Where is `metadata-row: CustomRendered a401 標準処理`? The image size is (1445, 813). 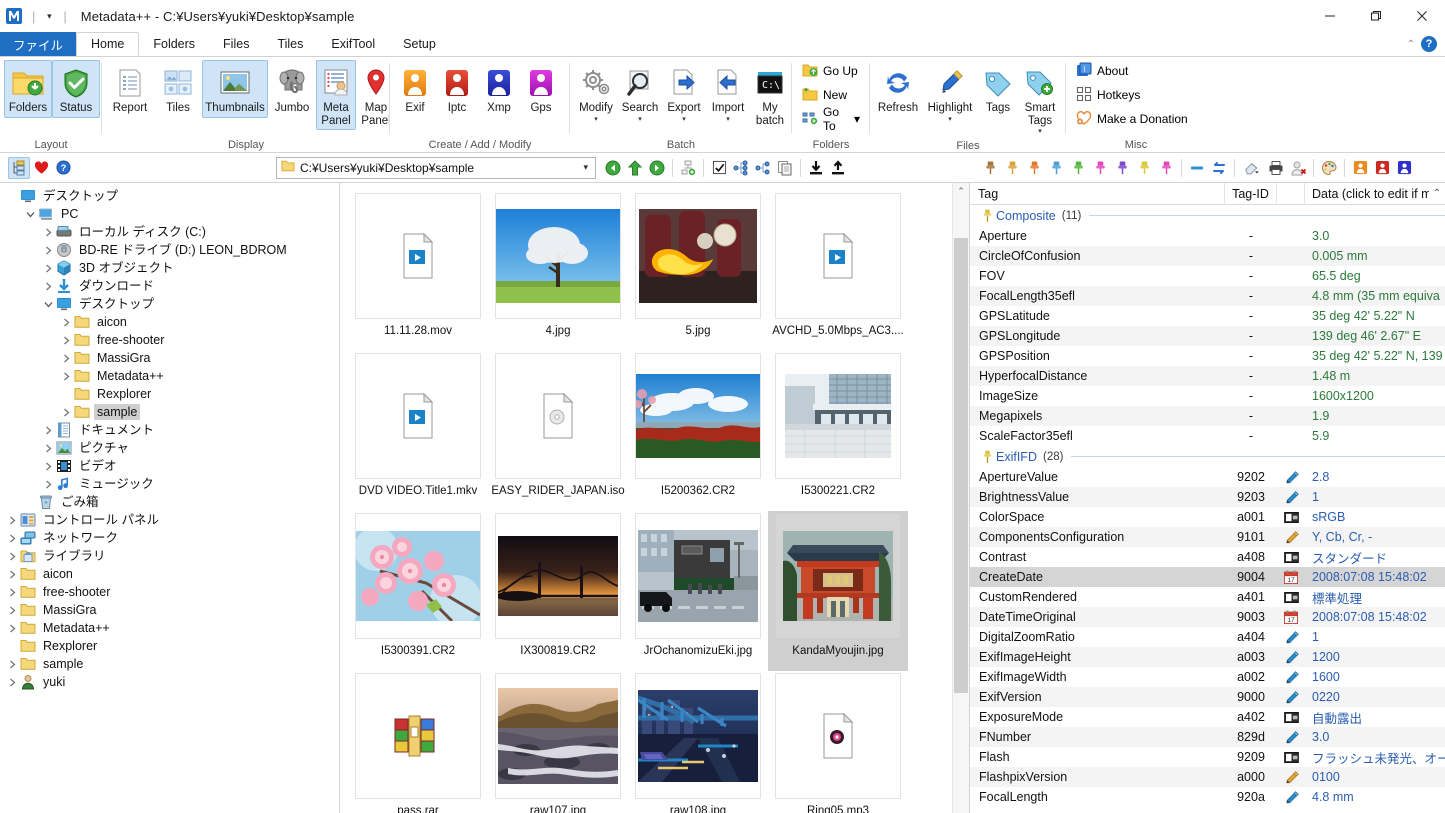 metadata-row: CustomRendered a401 標準処理 is located at coordinates (1207, 597).